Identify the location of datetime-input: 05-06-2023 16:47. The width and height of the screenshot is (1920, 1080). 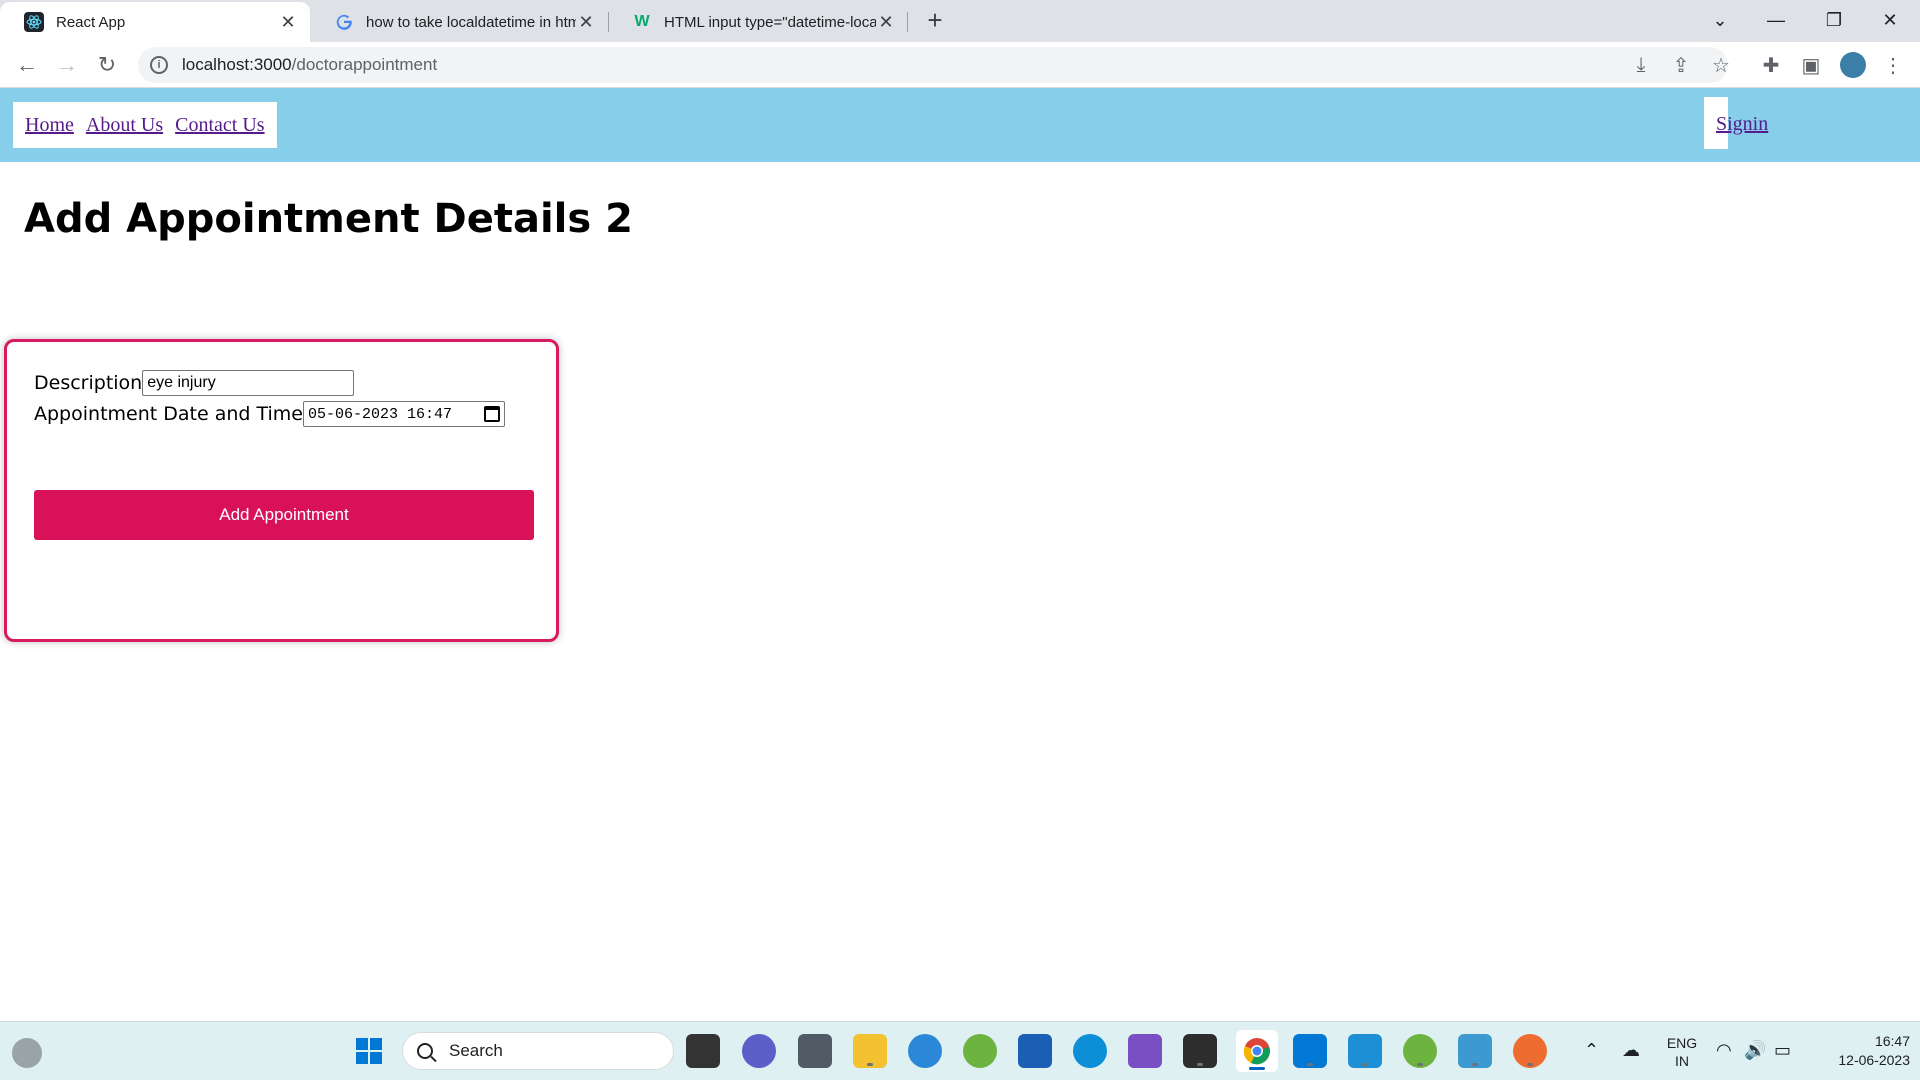
(403, 414).